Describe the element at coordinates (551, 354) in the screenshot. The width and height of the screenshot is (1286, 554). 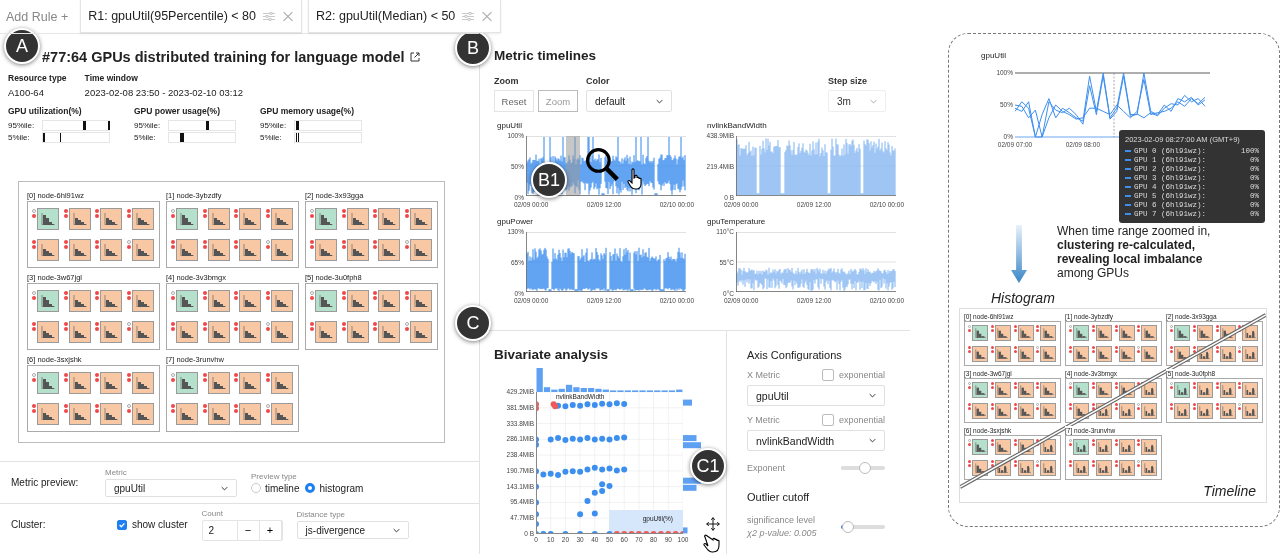
I see `section-title: Bivariate analysis` at that location.